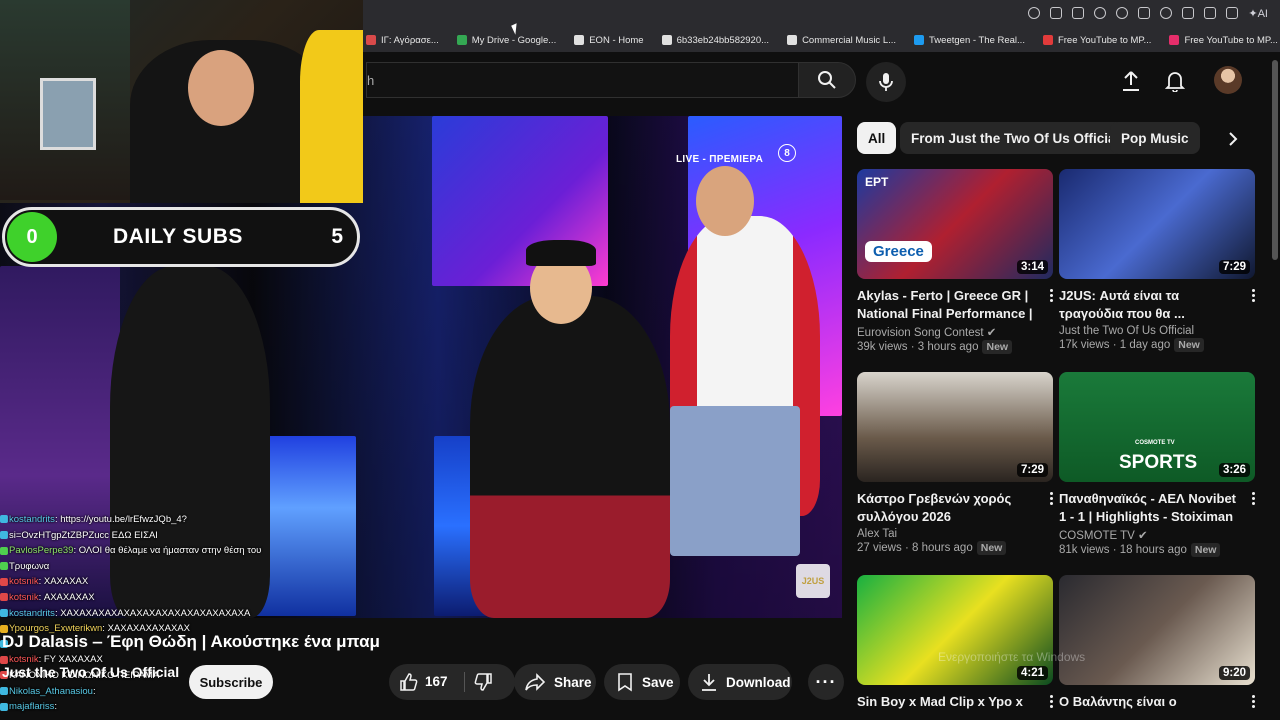 The height and width of the screenshot is (720, 1280). Describe the element at coordinates (1157, 630) in the screenshot. I see `video-thumbnail: 9:20` at that location.